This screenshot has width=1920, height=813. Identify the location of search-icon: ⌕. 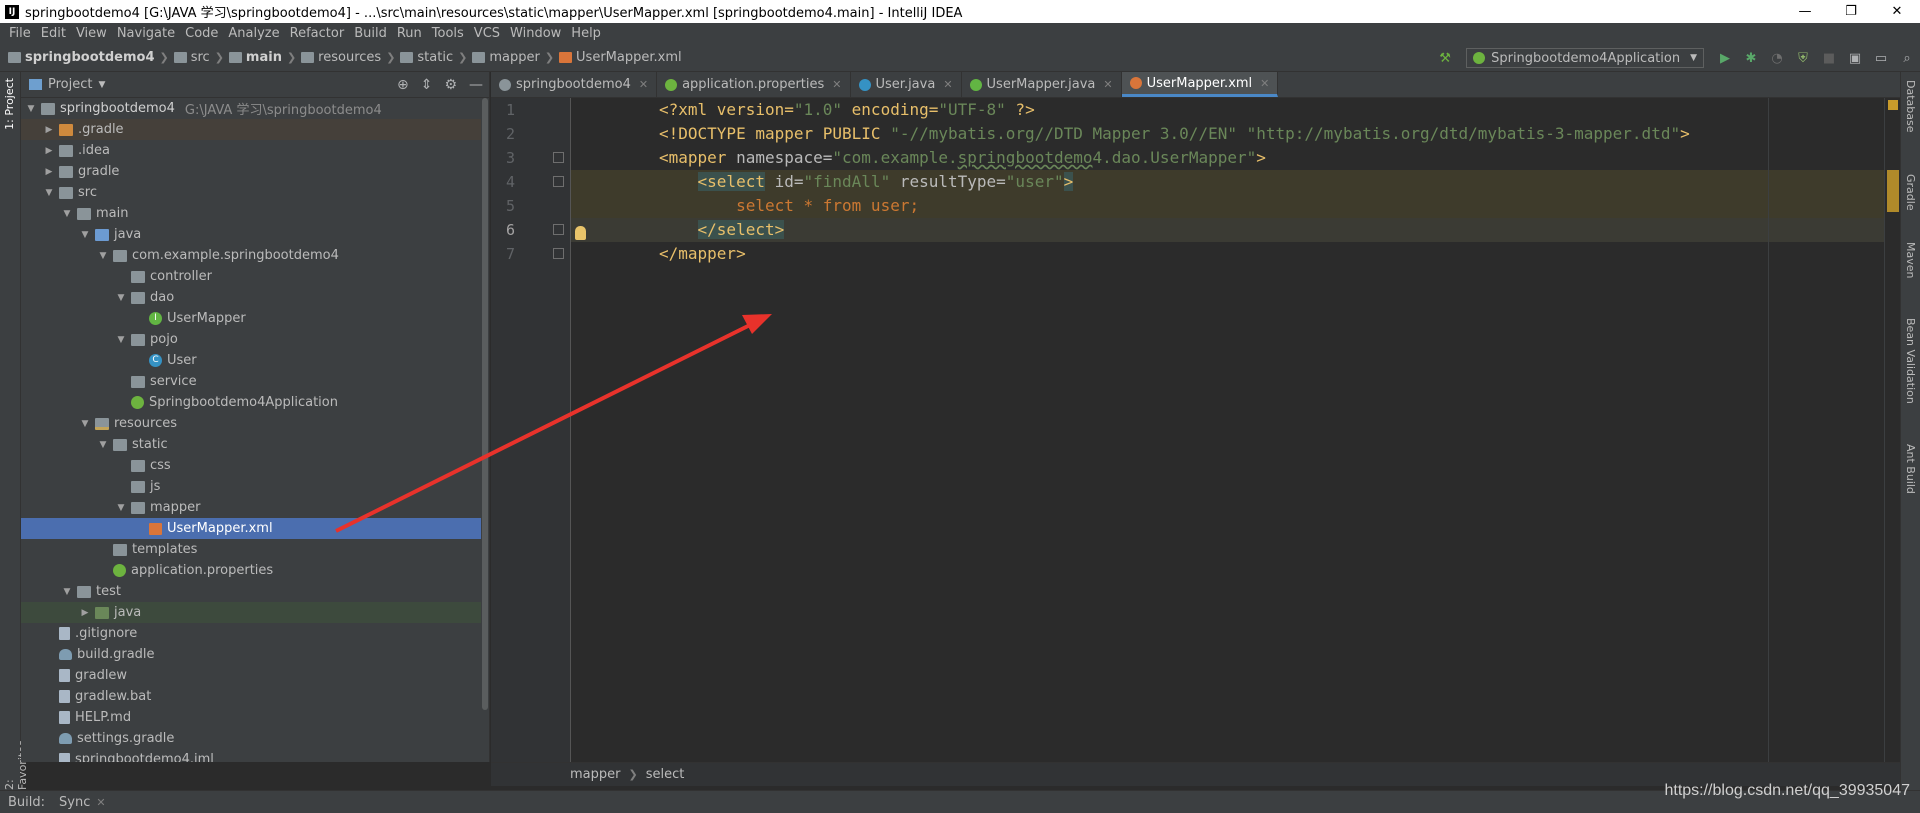
(1907, 58).